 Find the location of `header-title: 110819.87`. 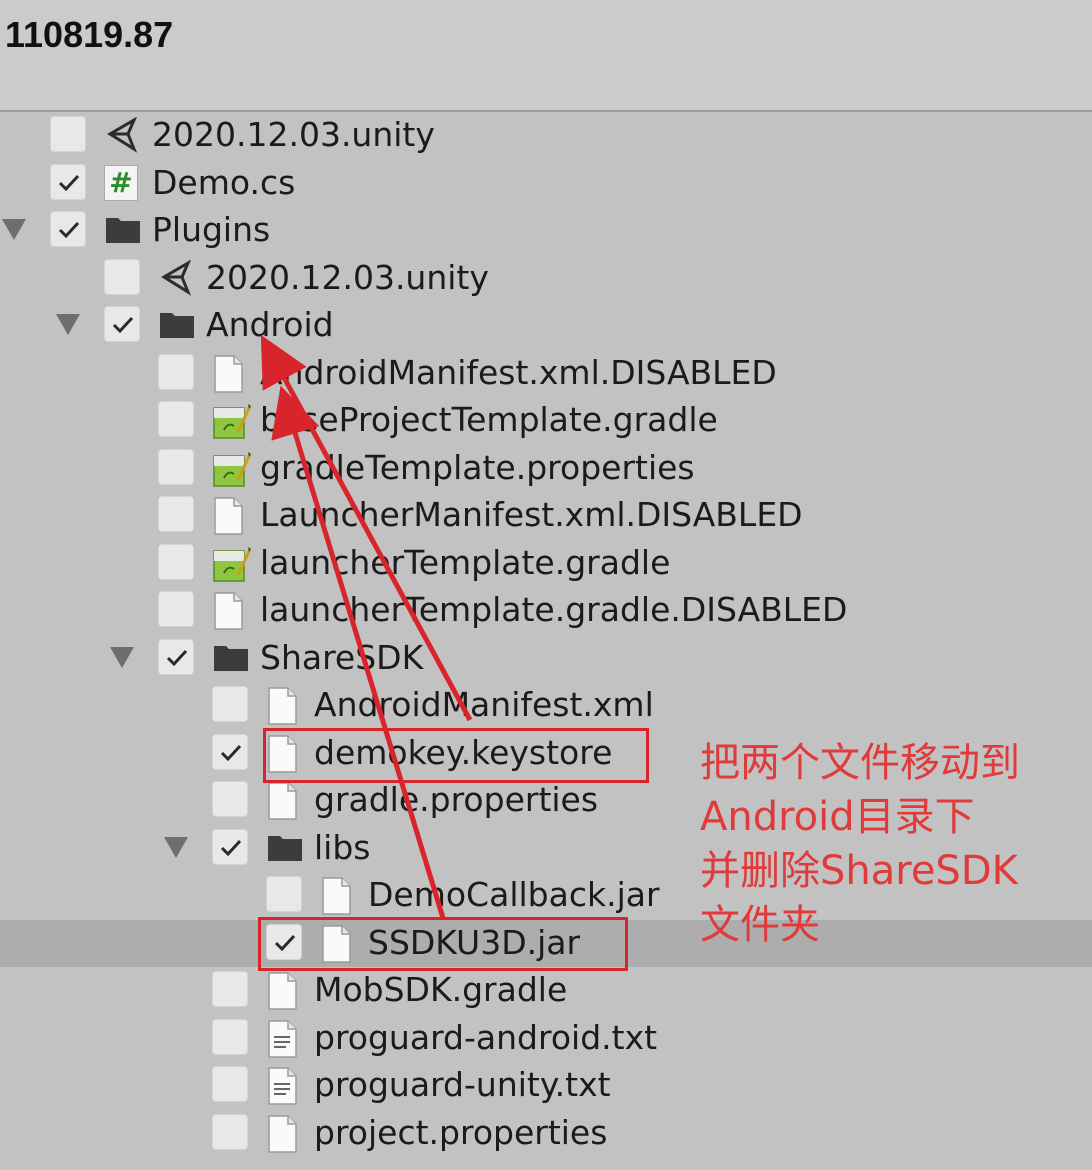

header-title: 110819.87 is located at coordinates (89, 34).